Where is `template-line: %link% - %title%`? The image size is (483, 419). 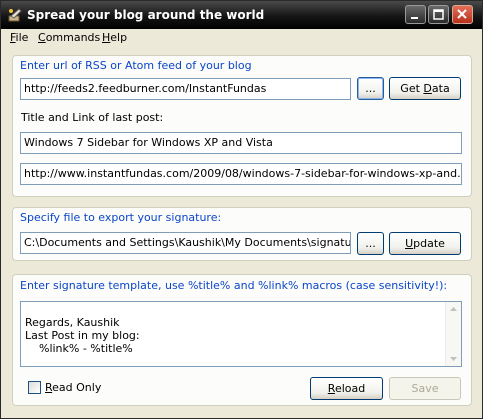 template-line: %link% - %title% is located at coordinates (79, 348).